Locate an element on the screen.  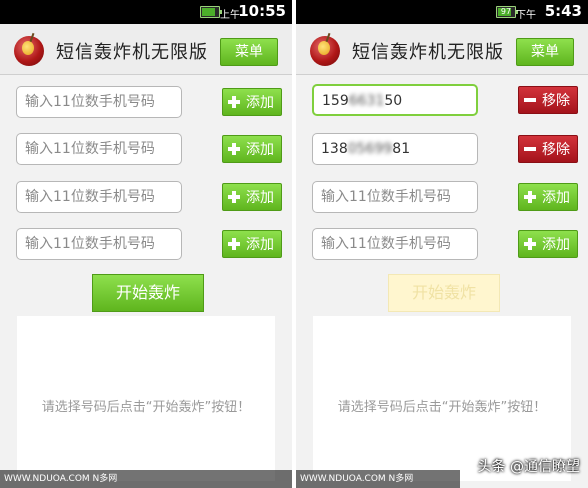
battery-icon is located at coordinates (211, 12).